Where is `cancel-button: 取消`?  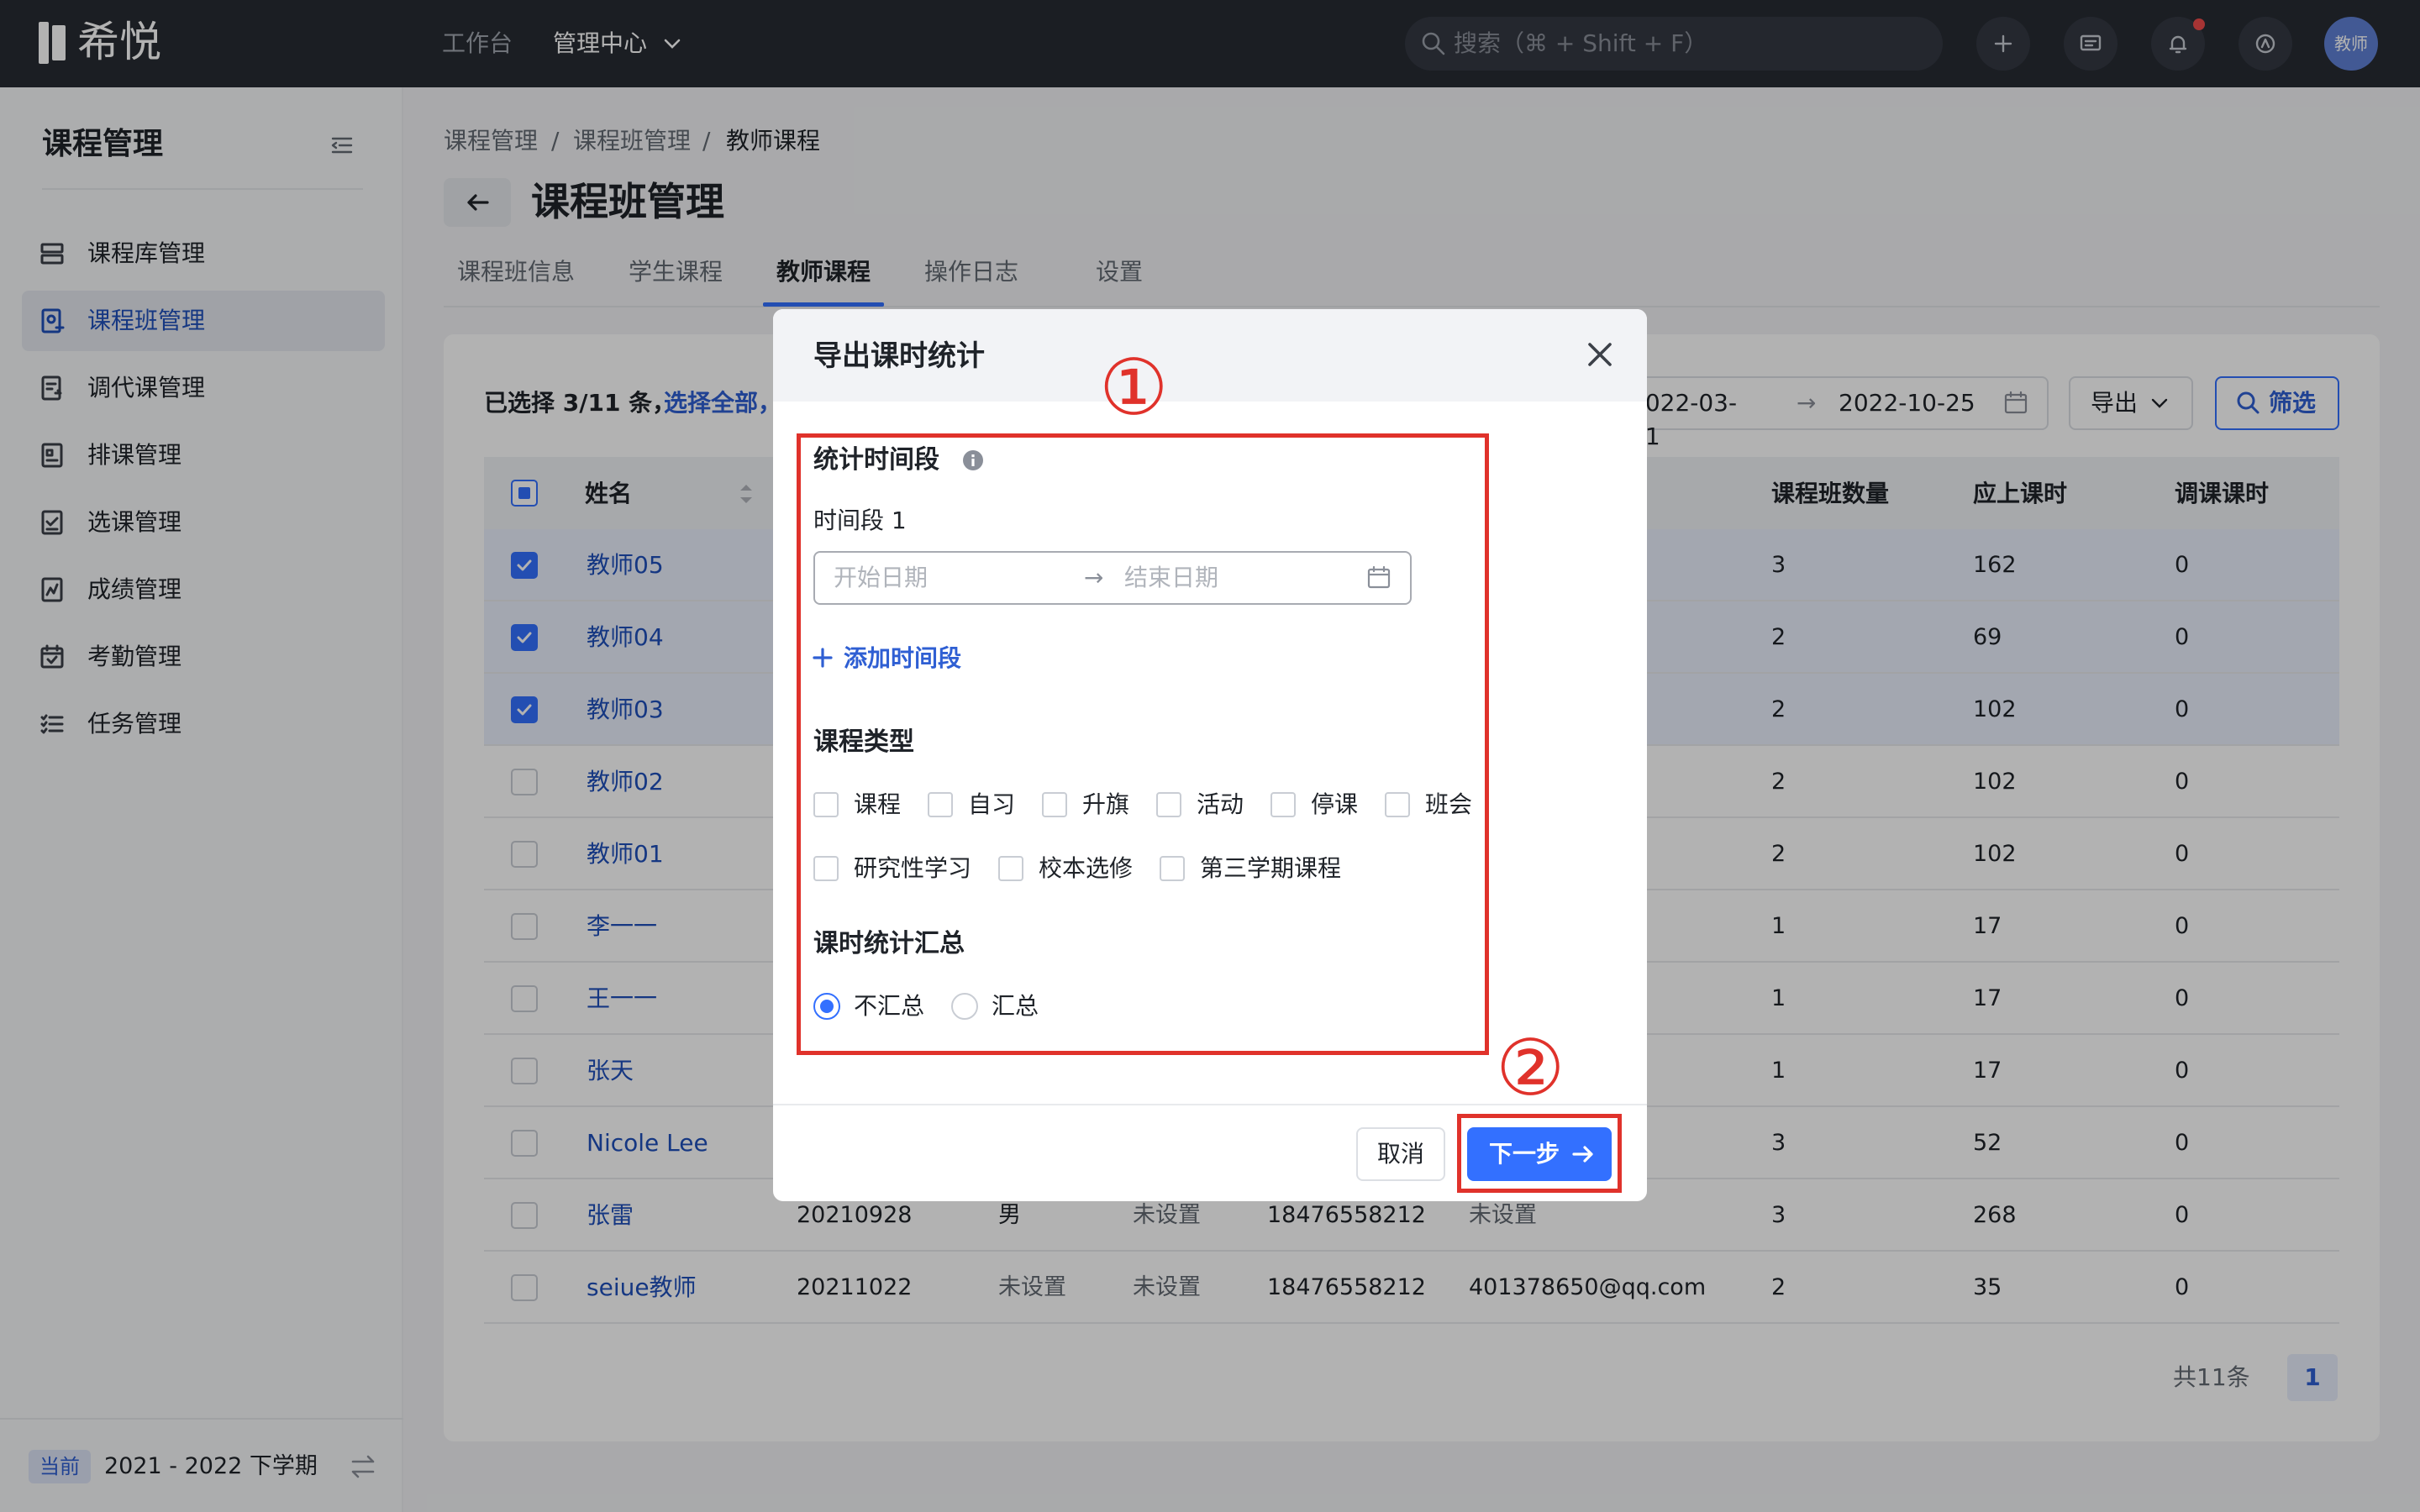
cancel-button: 取消 is located at coordinates (1401, 1154).